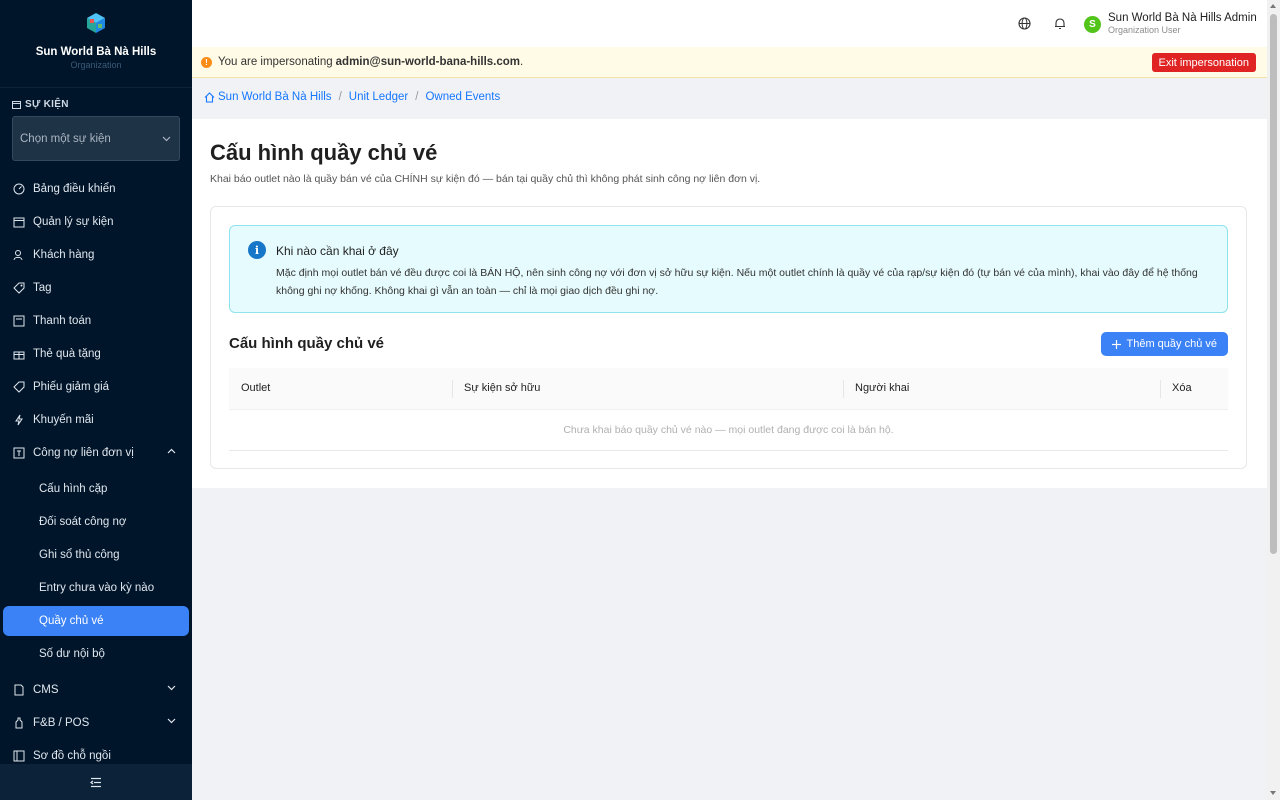  Describe the element at coordinates (65, 138) in the screenshot. I see `event-select-placeholder: Chọn một sự kiện` at that location.